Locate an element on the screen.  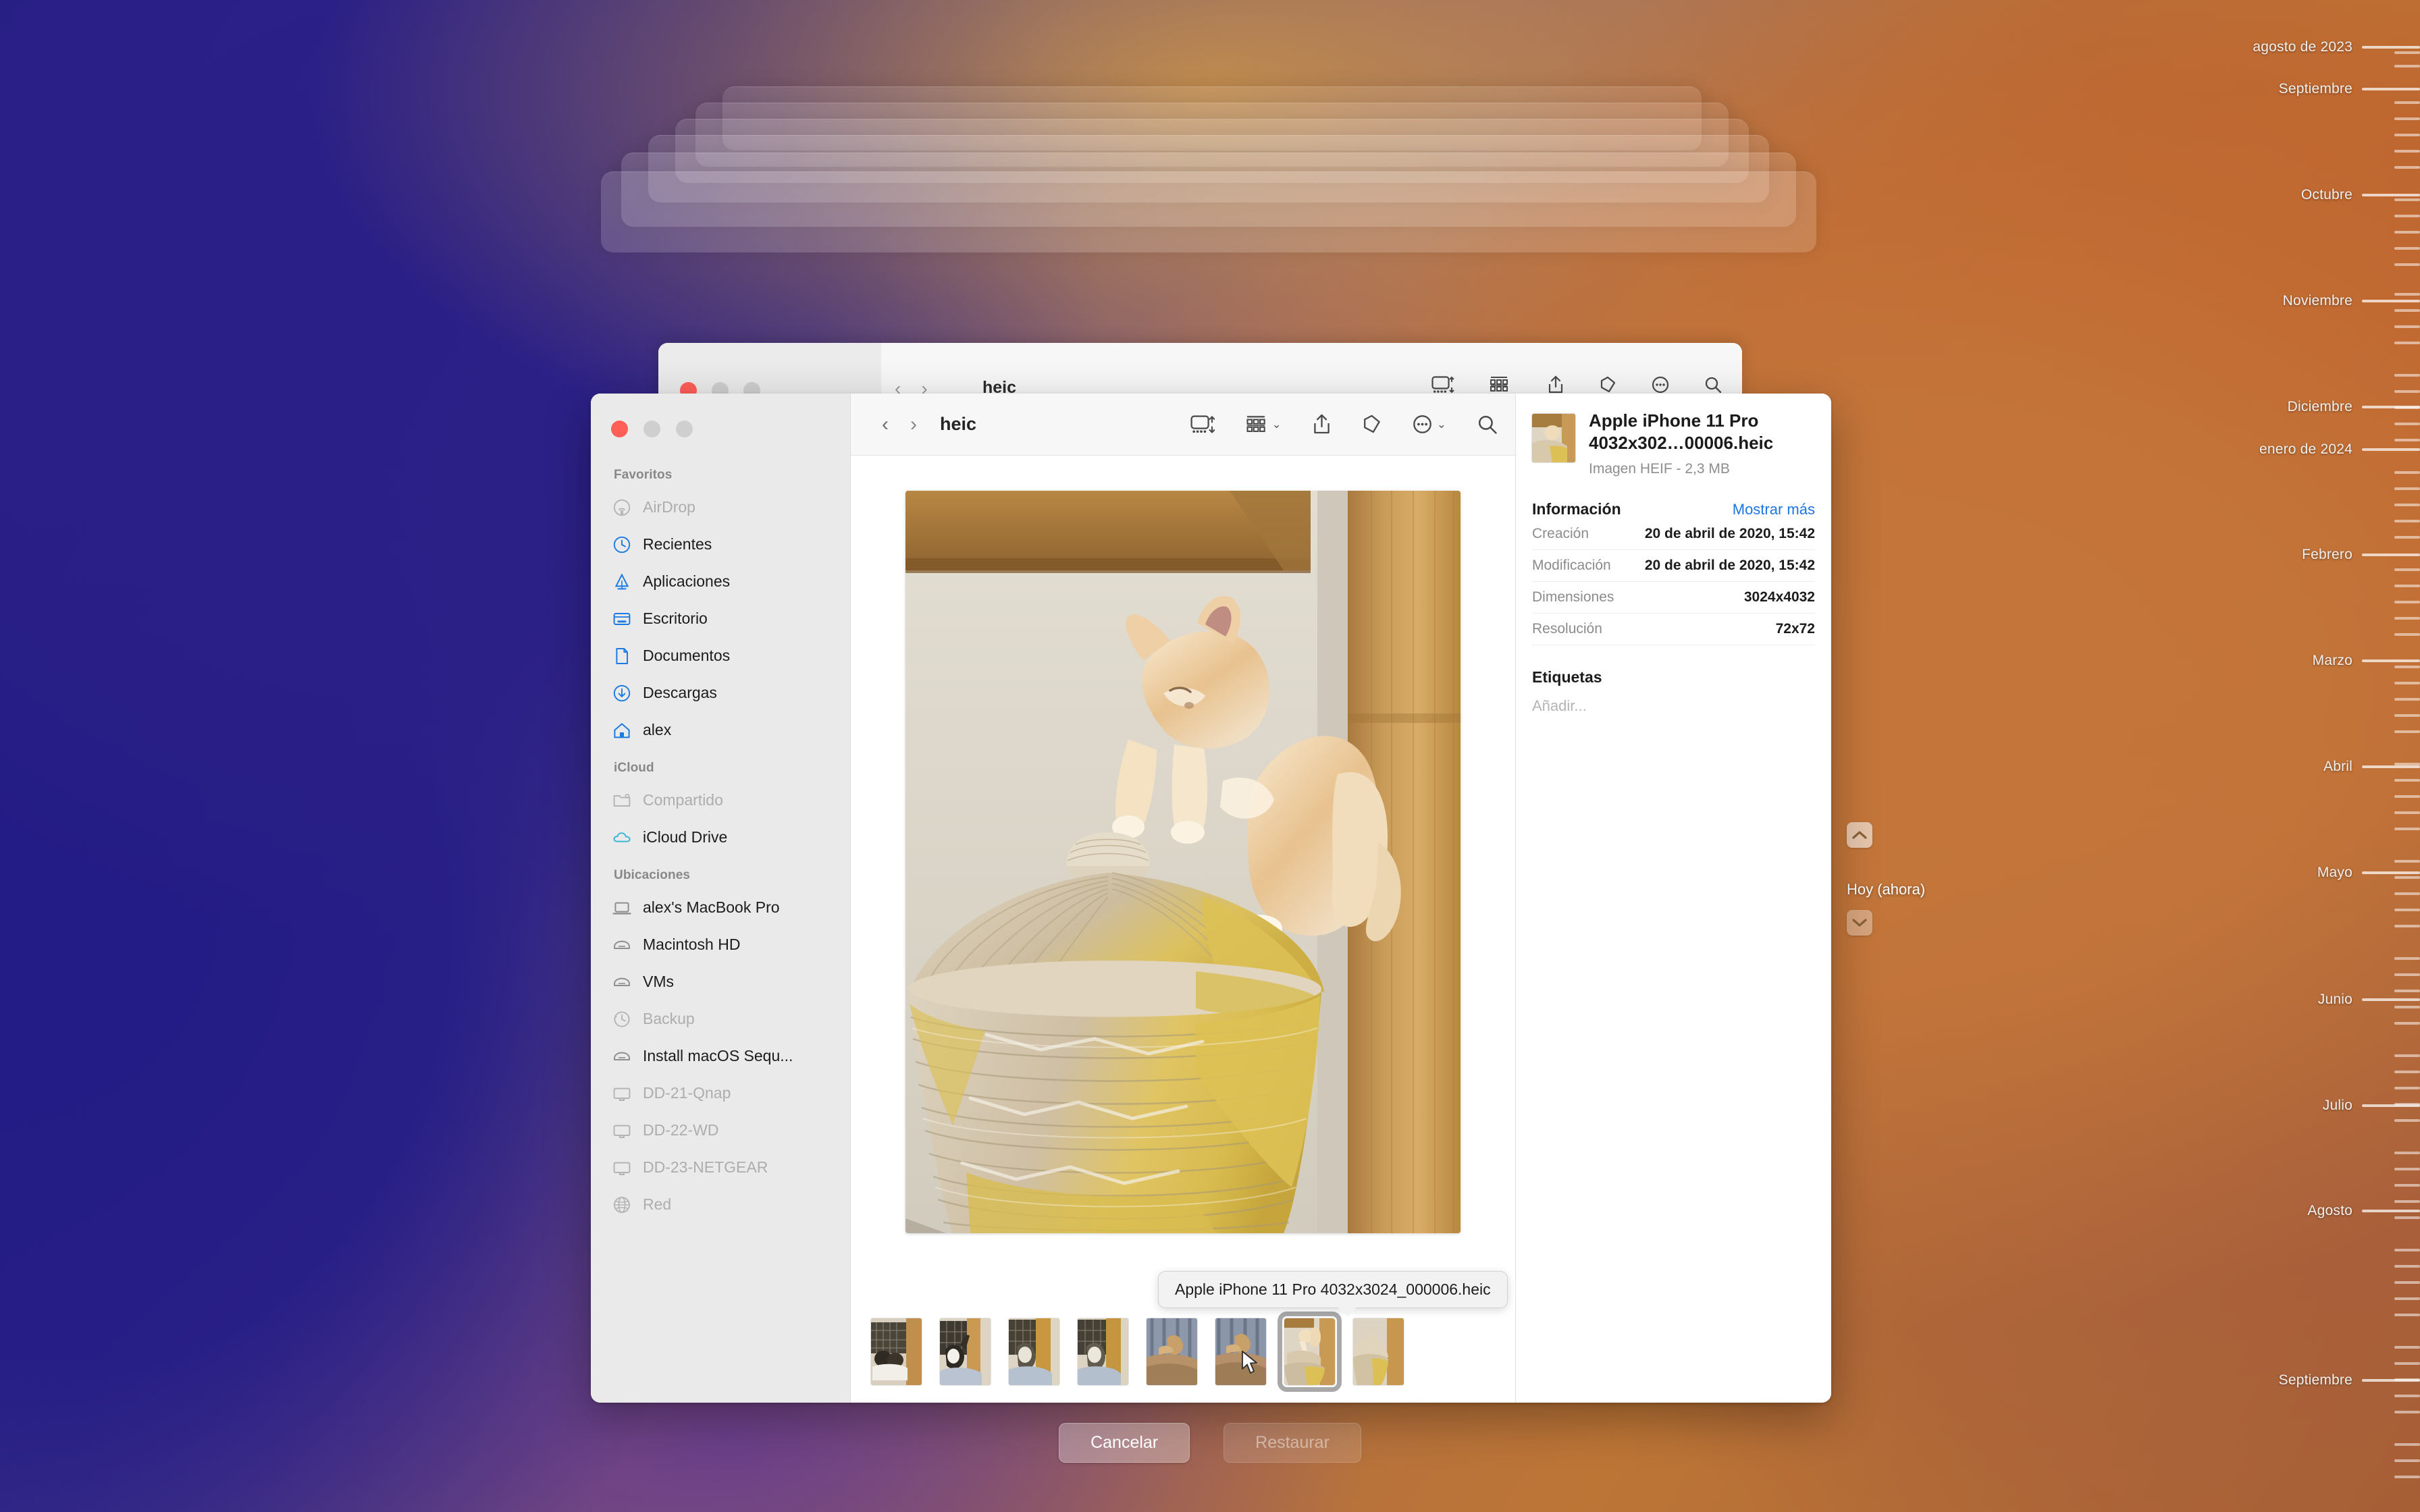
thumbnail-strip is located at coordinates (1183, 1351).